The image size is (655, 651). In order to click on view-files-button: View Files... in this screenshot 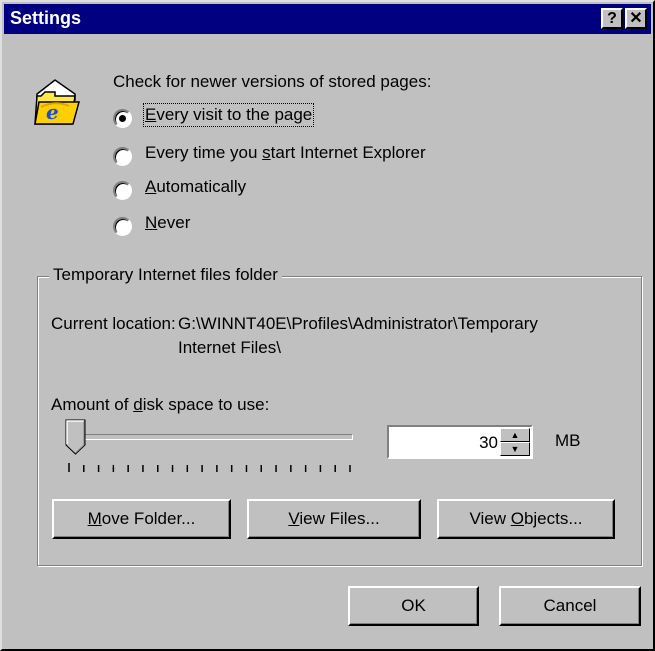, I will do `click(334, 519)`.